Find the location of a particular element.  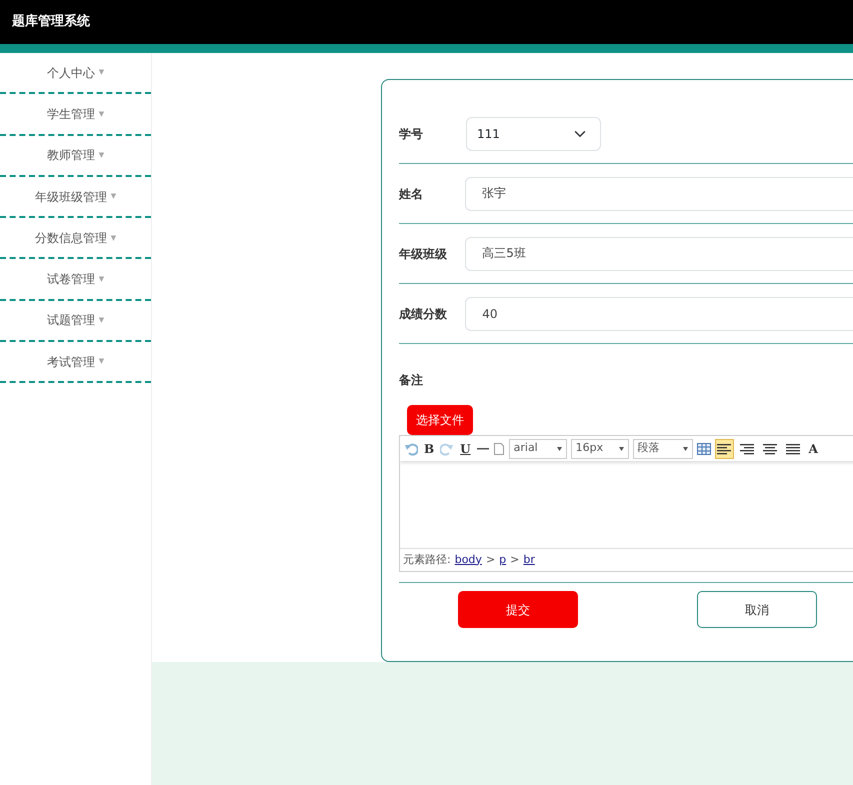

file-button: 选择文件 is located at coordinates (440, 420).